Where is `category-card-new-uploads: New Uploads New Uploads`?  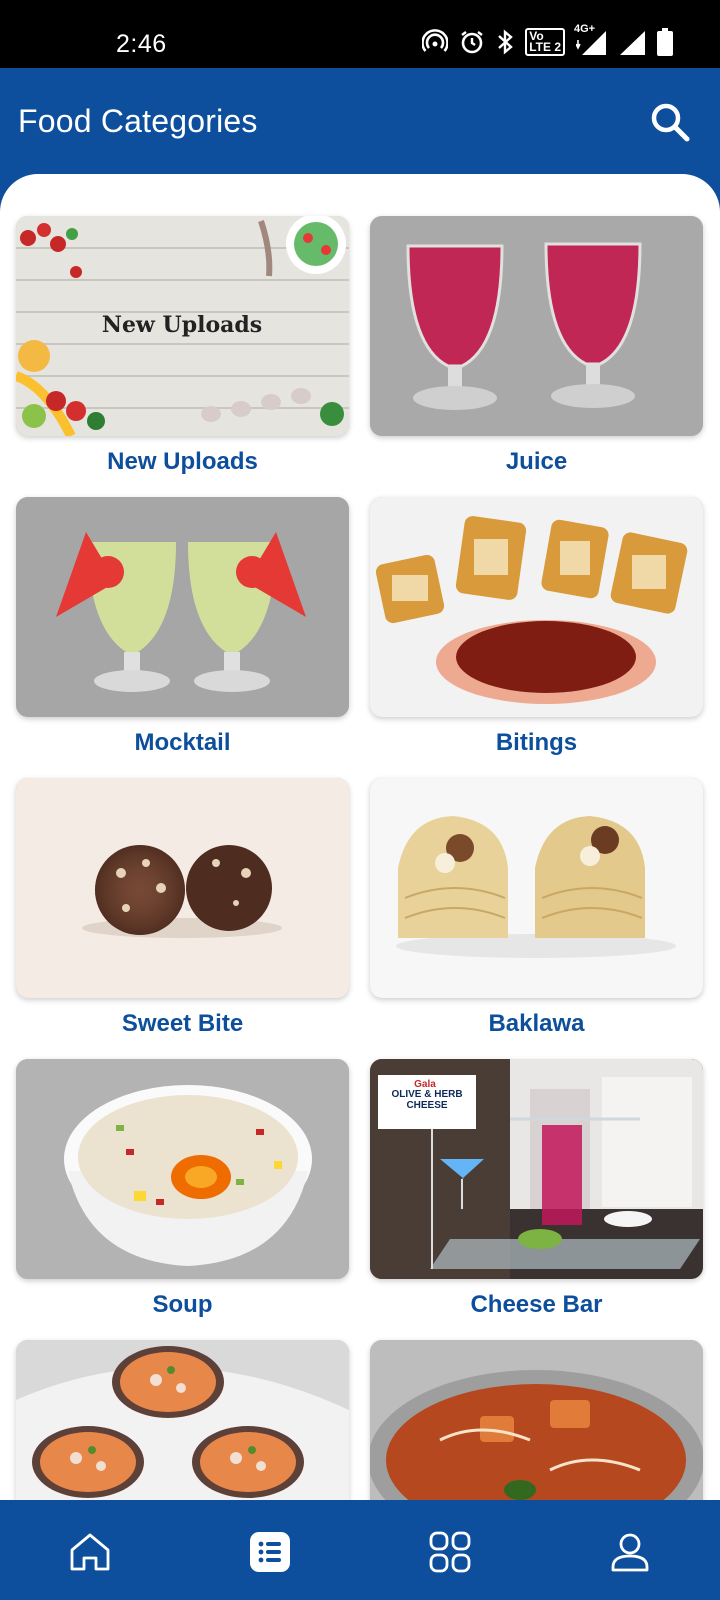 category-card-new-uploads: New Uploads New Uploads is located at coordinates (182, 356).